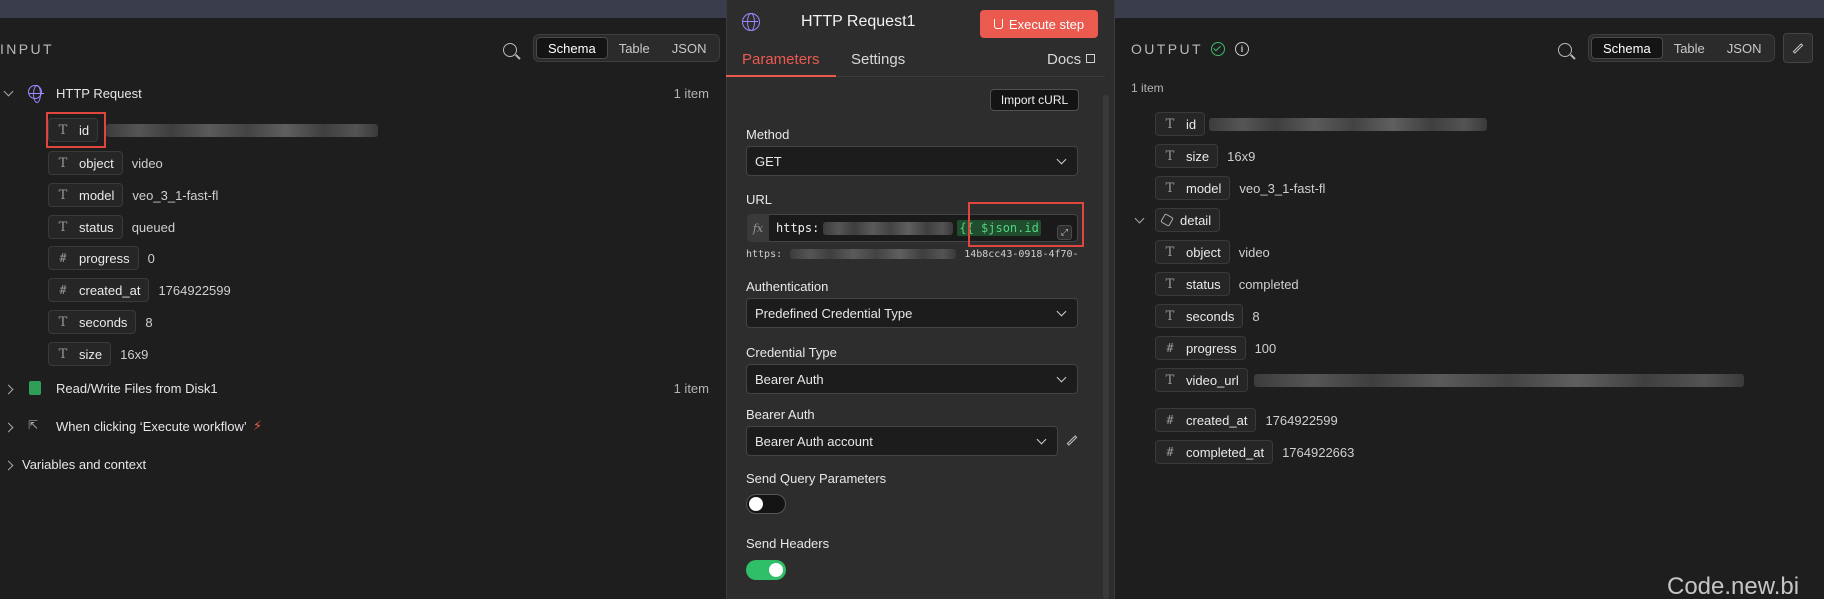 Image resolution: width=1824 pixels, height=599 pixels. Describe the element at coordinates (1744, 48) in the screenshot. I see `output-view-json: JSON` at that location.